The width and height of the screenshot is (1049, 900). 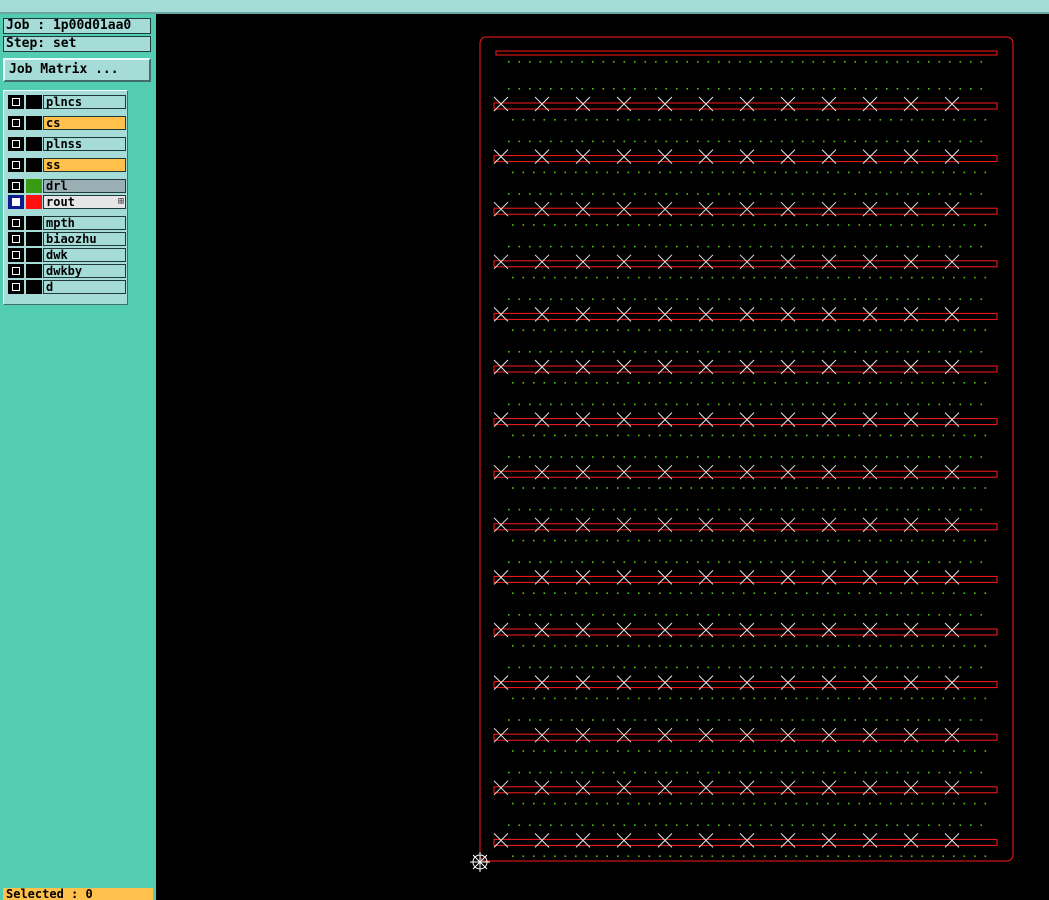 What do you see at coordinates (84, 287) in the screenshot?
I see `layer-name: d` at bounding box center [84, 287].